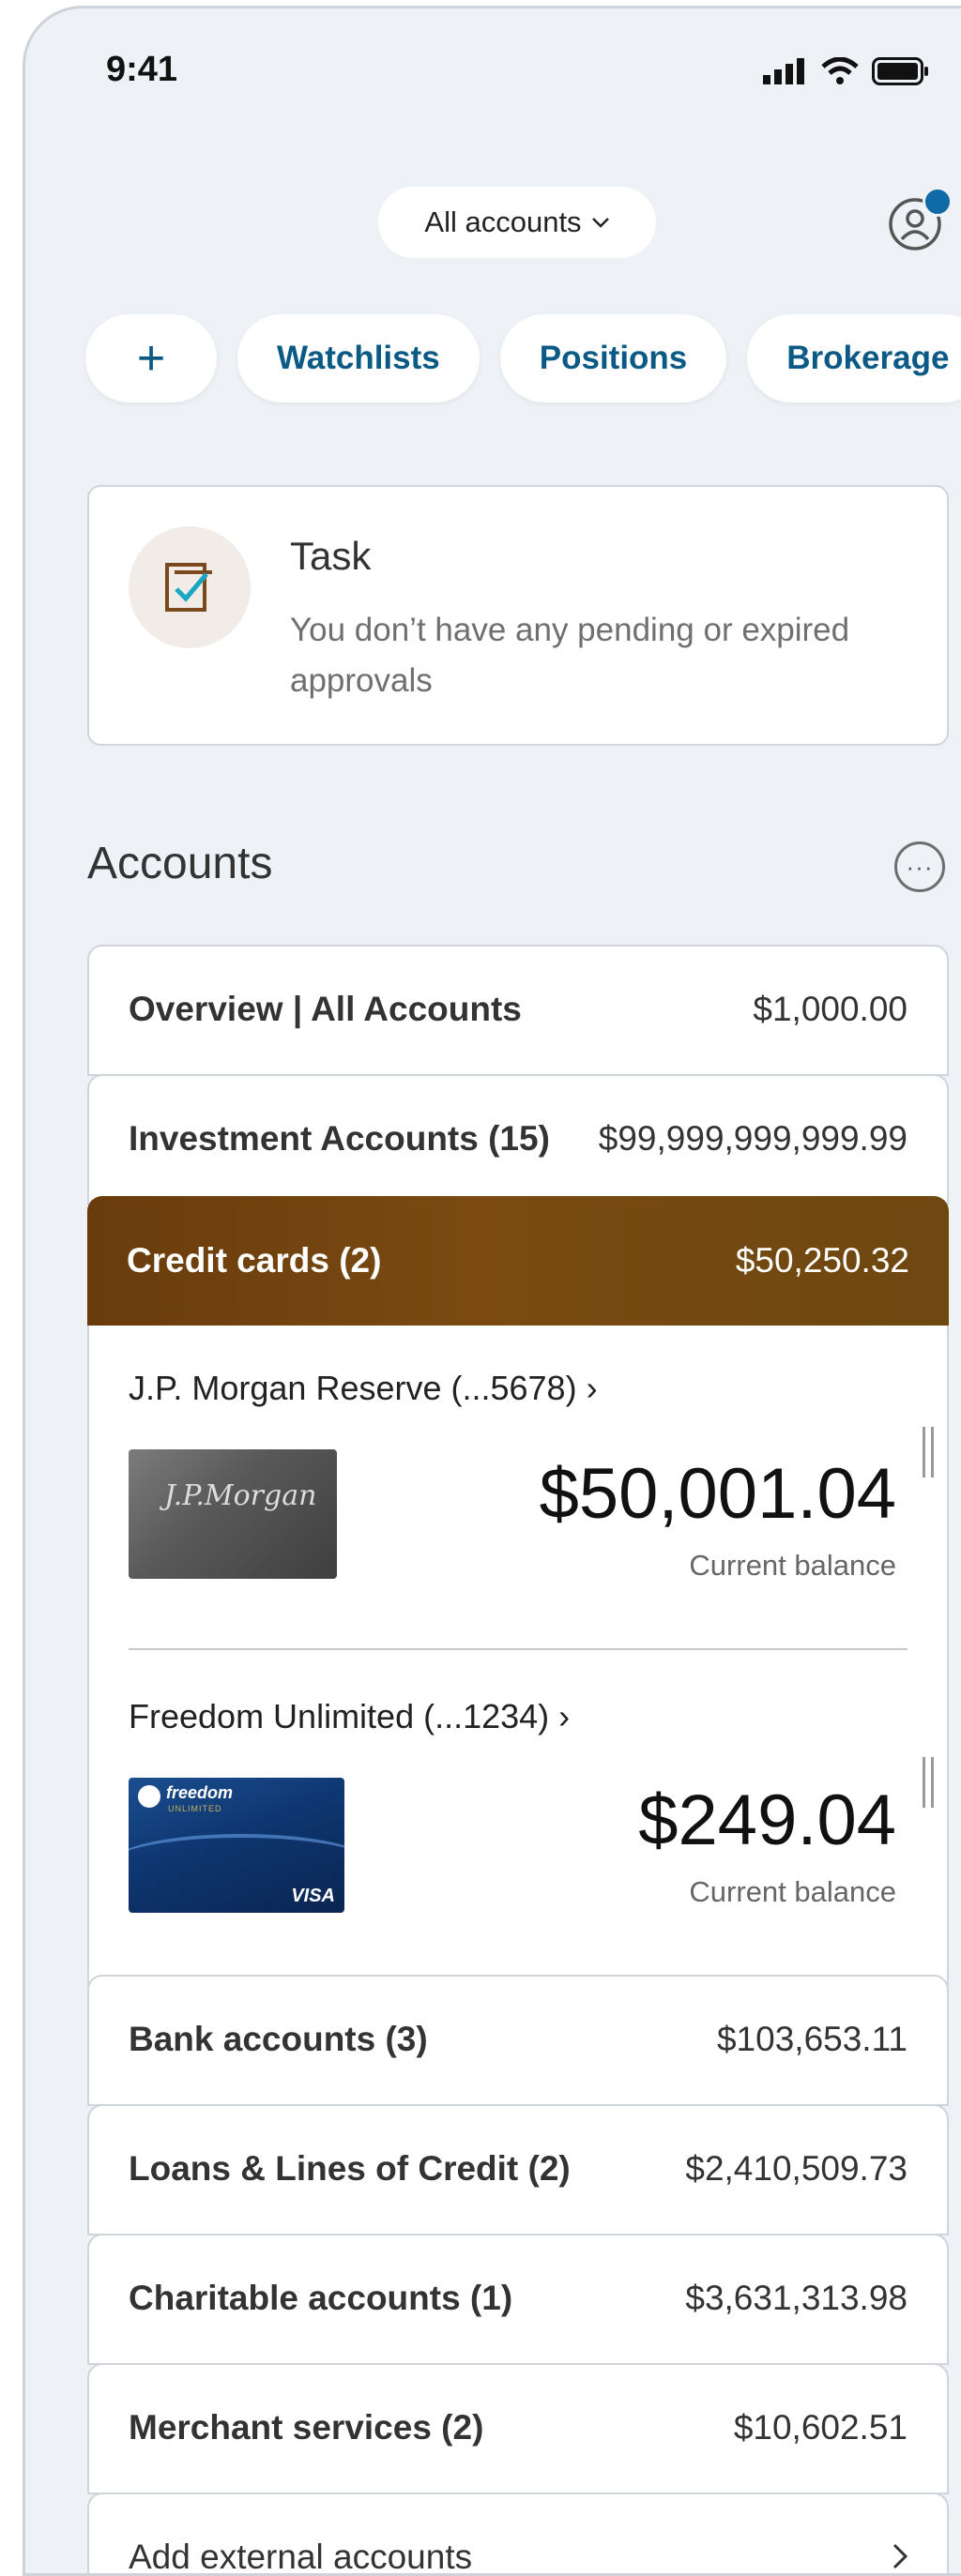 The width and height of the screenshot is (961, 2576). I want to click on signal-icon, so click(784, 71).